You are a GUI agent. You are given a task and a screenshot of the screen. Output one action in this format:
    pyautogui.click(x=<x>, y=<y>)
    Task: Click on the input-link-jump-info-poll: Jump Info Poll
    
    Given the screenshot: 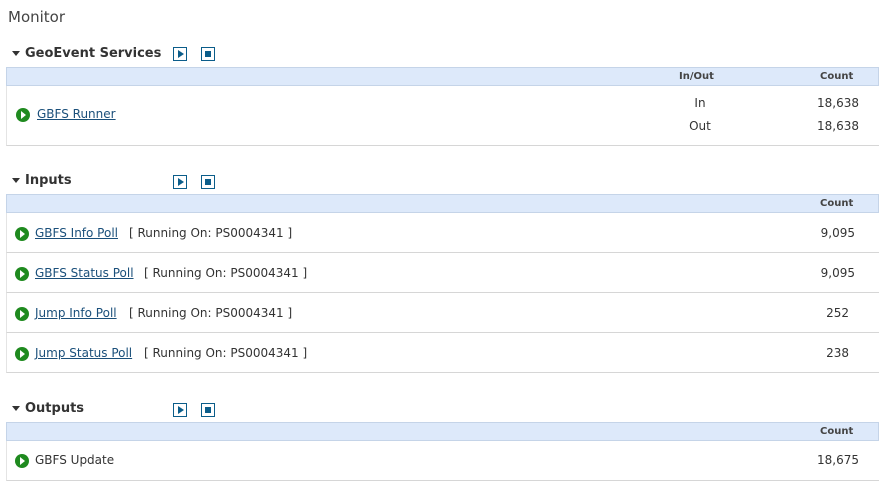 What is the action you would take?
    pyautogui.click(x=76, y=313)
    